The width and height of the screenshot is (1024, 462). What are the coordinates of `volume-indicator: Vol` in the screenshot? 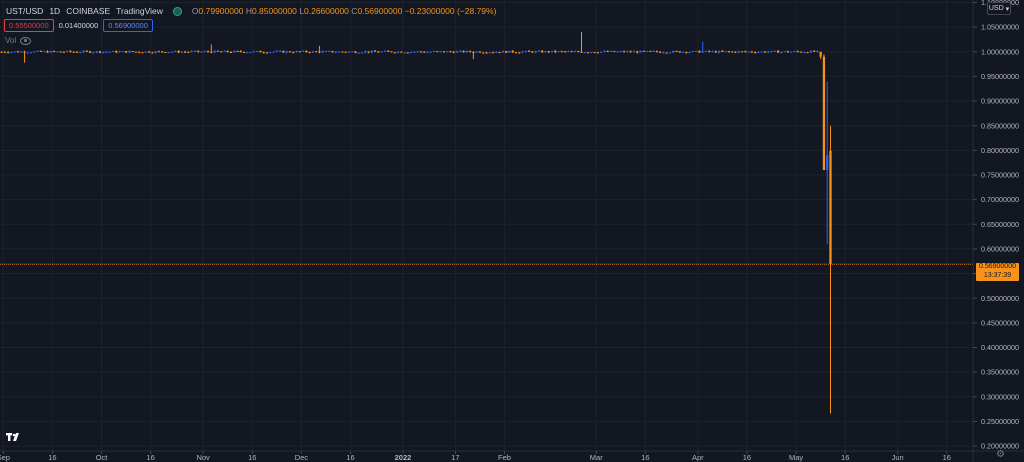 It's located at (18, 40).